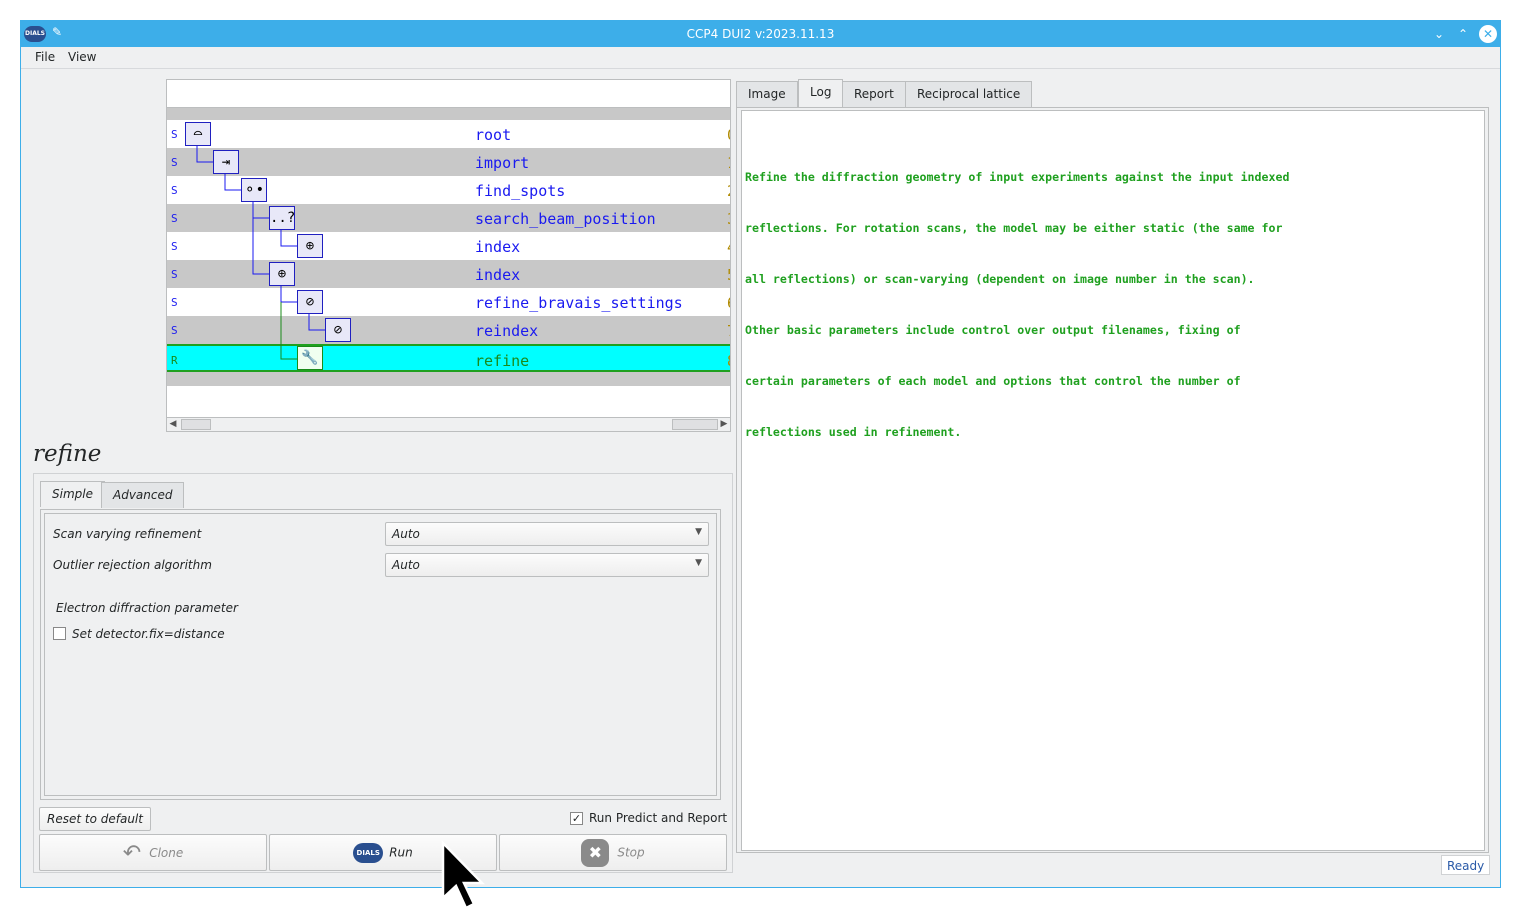  Describe the element at coordinates (448, 379) in the screenshot. I see `tree-footer` at that location.